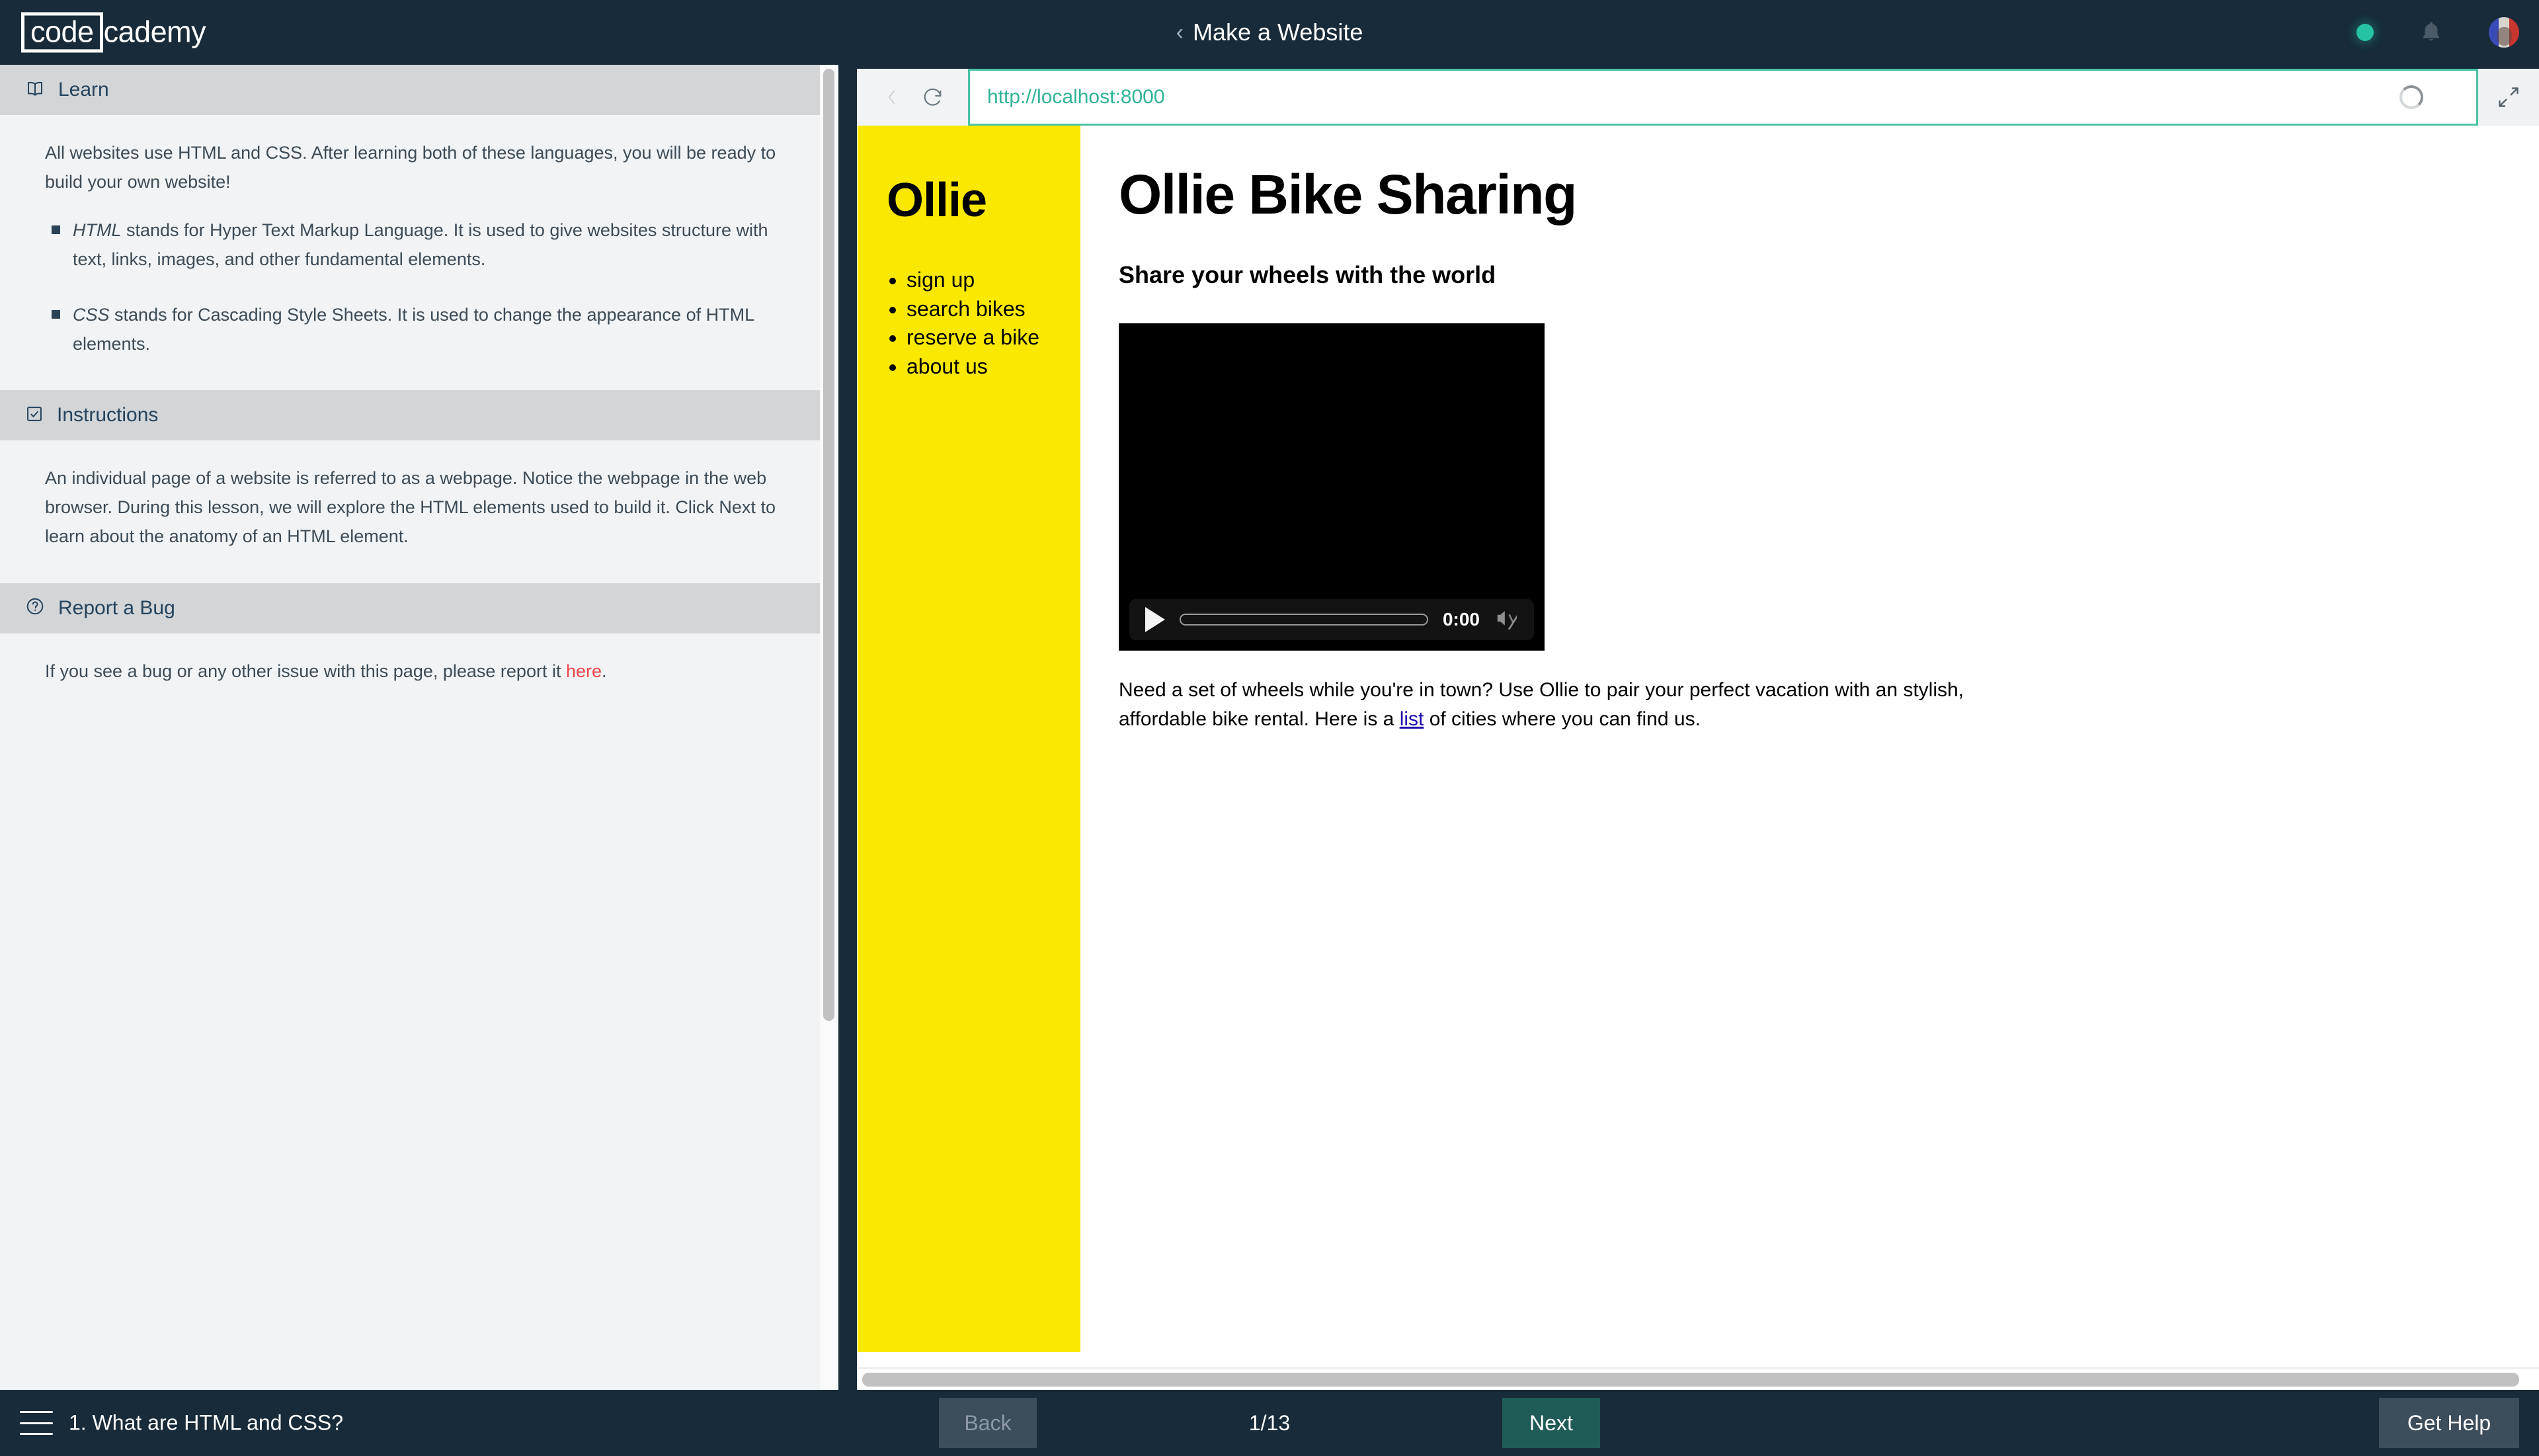 The image size is (2539, 1456). Describe the element at coordinates (1332, 487) in the screenshot. I see `video-player: 0:00` at that location.